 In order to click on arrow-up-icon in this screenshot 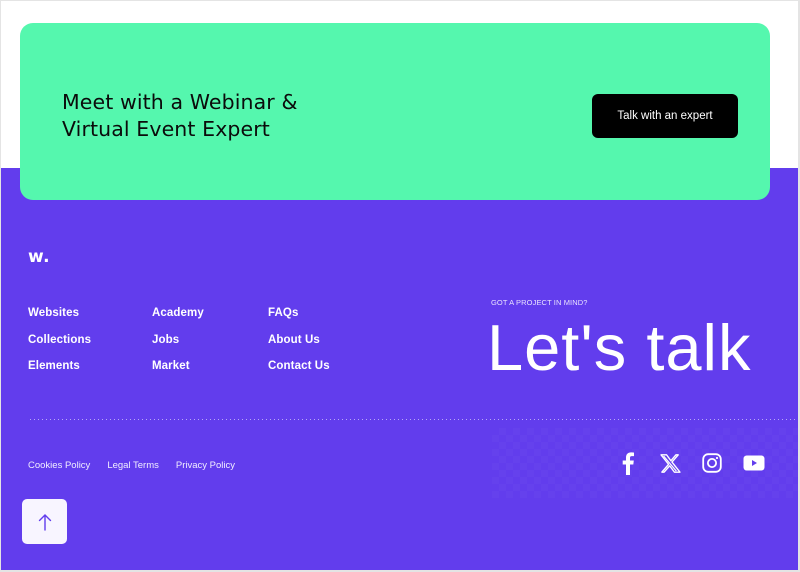, I will do `click(44, 522)`.